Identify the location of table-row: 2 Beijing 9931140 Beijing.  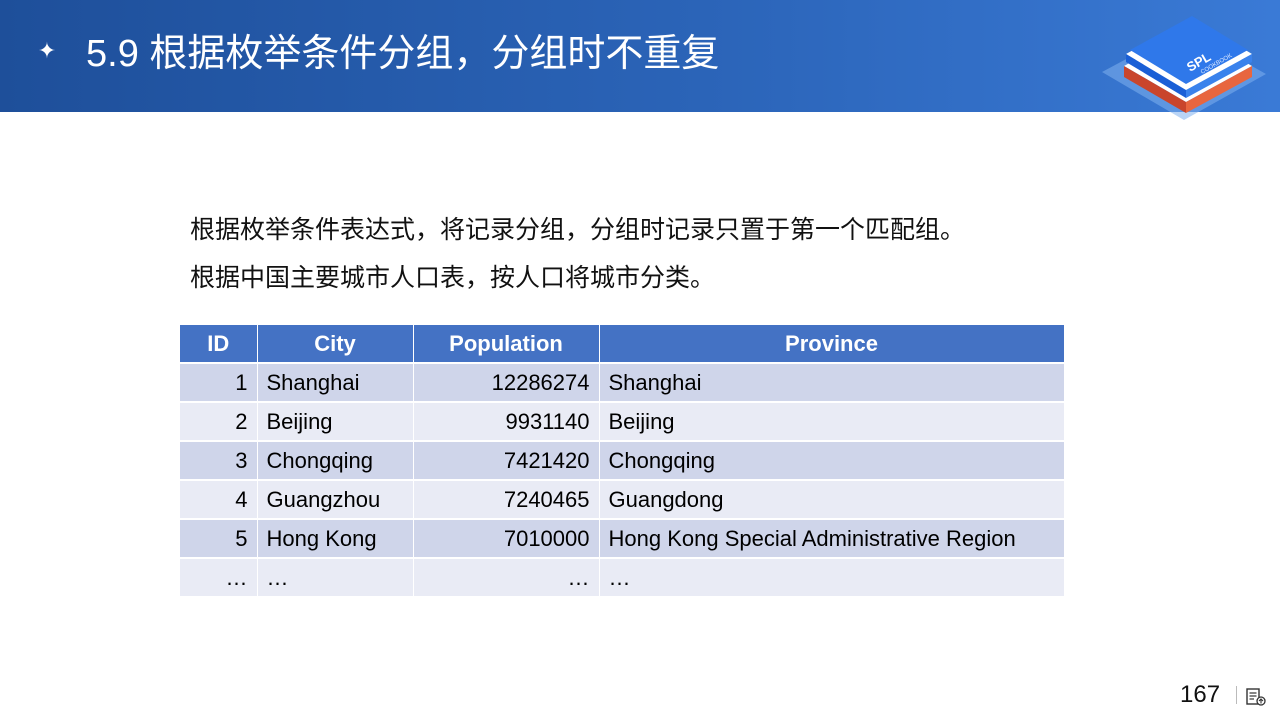
(622, 422).